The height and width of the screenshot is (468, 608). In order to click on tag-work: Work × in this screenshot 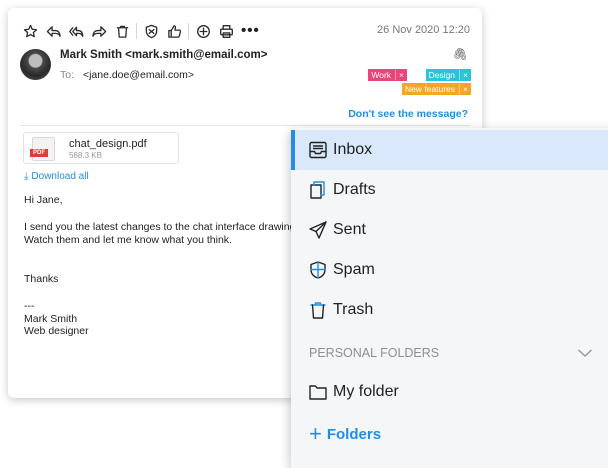, I will do `click(387, 75)`.